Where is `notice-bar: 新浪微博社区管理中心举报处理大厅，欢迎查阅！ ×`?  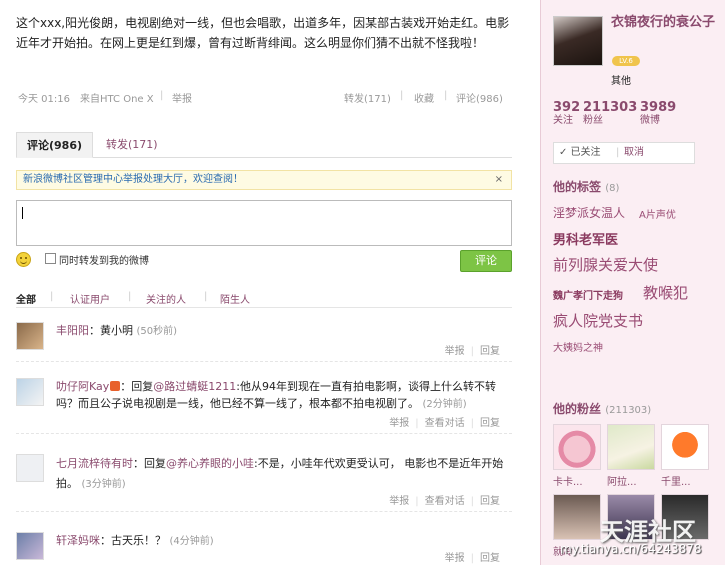 notice-bar: 新浪微博社区管理中心举报处理大厅，欢迎查阅！ × is located at coordinates (264, 180).